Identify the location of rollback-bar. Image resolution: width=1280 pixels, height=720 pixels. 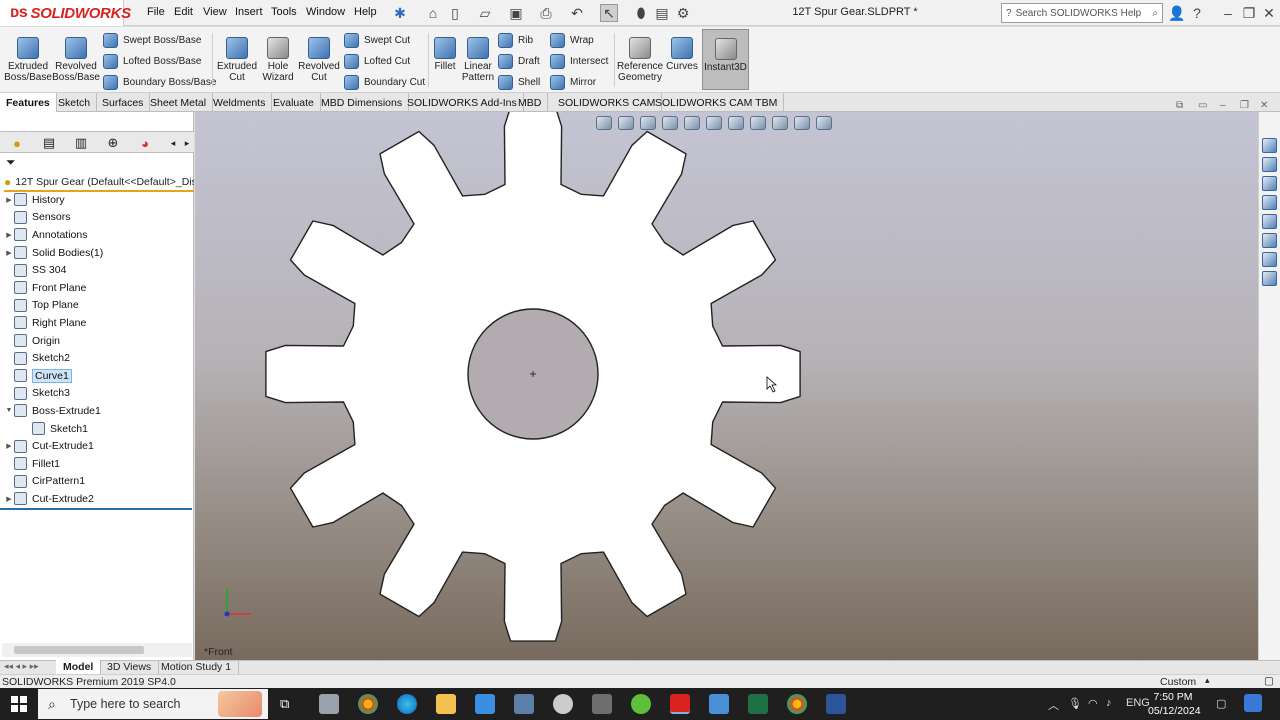
(96, 509).